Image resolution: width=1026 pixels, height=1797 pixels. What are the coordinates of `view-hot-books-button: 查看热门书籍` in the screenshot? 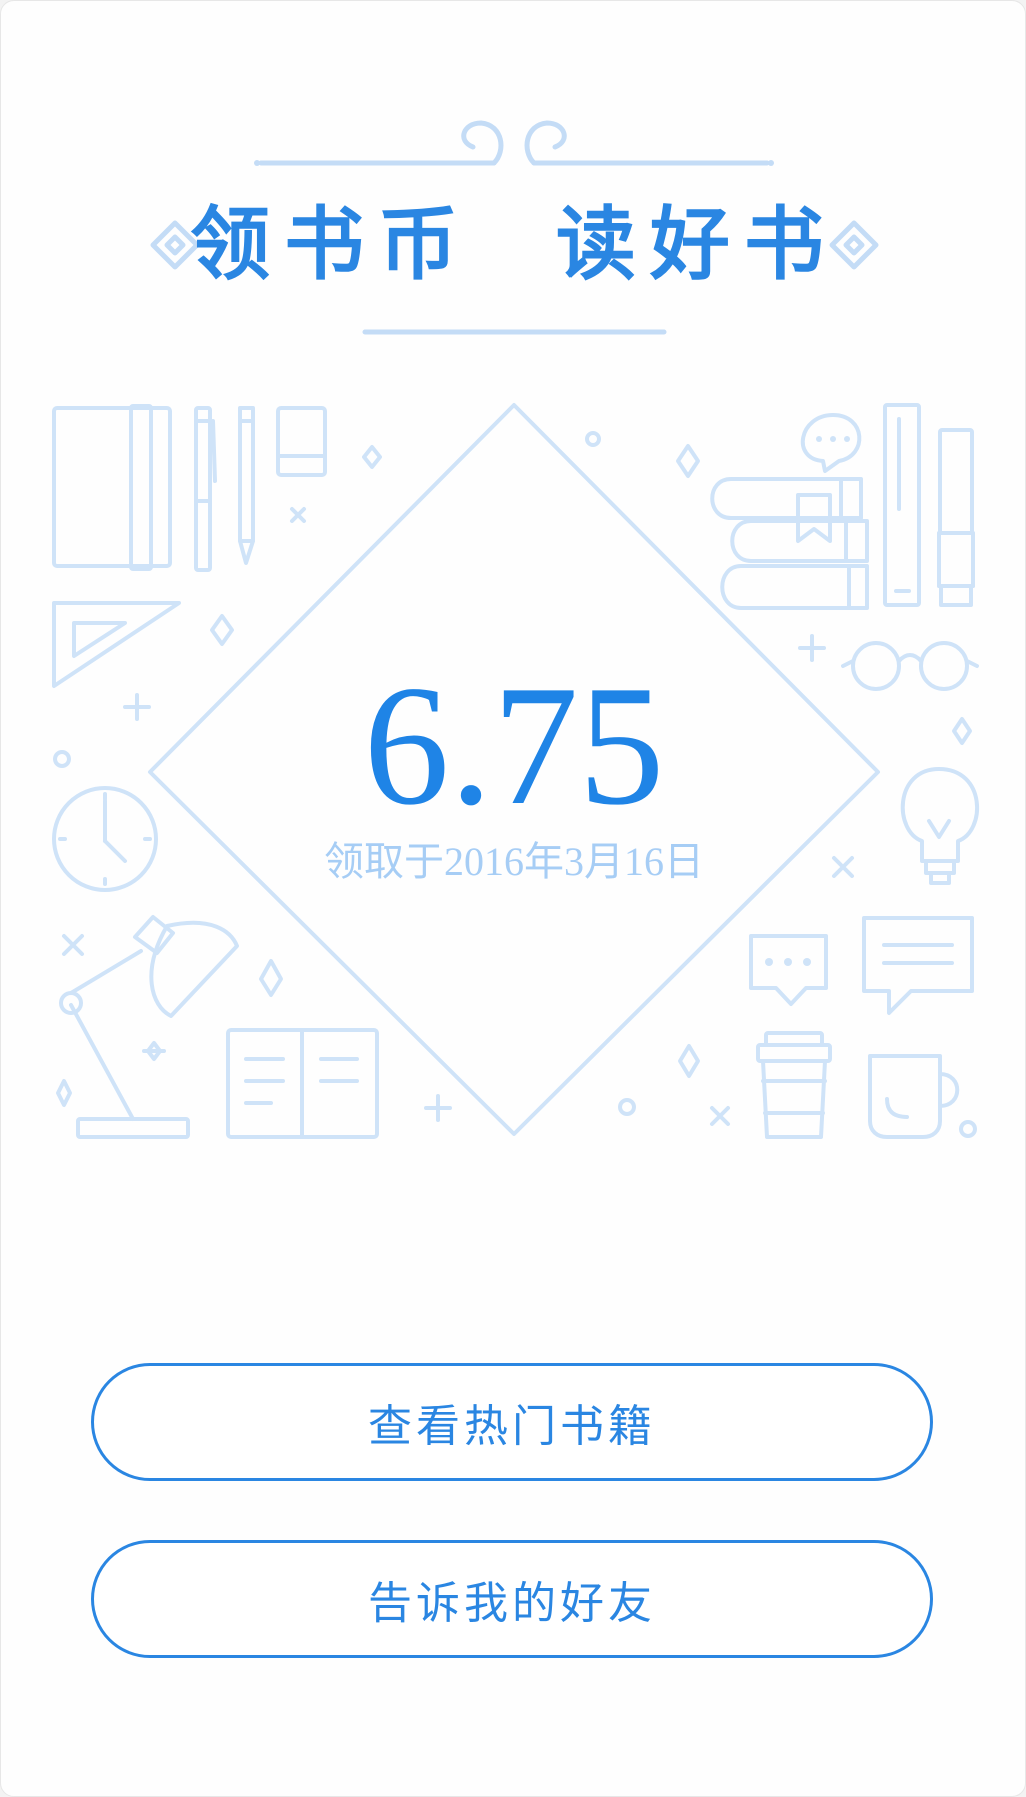 It's located at (512, 1422).